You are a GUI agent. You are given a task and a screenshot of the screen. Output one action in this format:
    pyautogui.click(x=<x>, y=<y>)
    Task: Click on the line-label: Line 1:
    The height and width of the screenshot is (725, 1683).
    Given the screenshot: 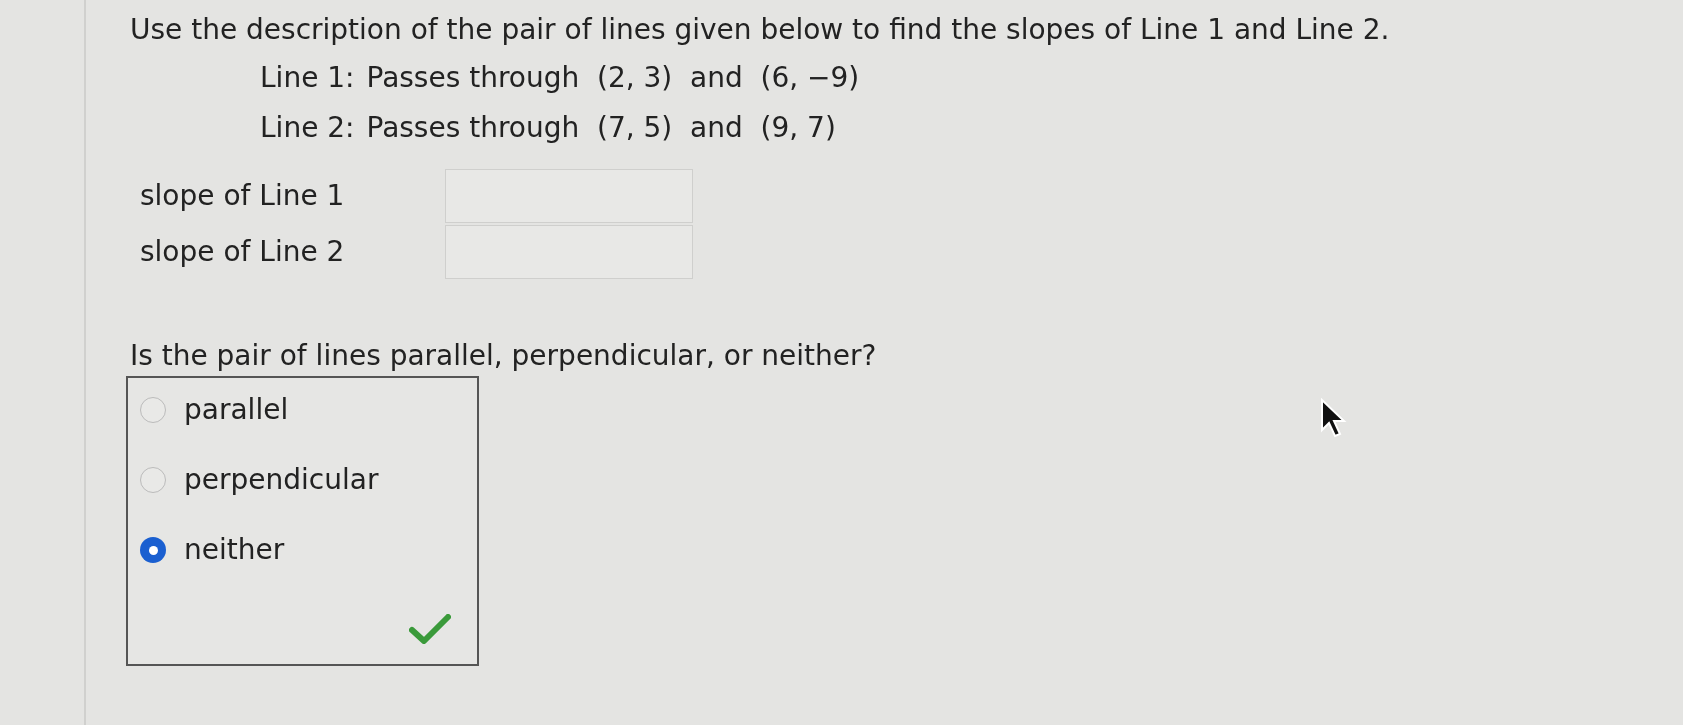 What is the action you would take?
    pyautogui.click(x=307, y=78)
    